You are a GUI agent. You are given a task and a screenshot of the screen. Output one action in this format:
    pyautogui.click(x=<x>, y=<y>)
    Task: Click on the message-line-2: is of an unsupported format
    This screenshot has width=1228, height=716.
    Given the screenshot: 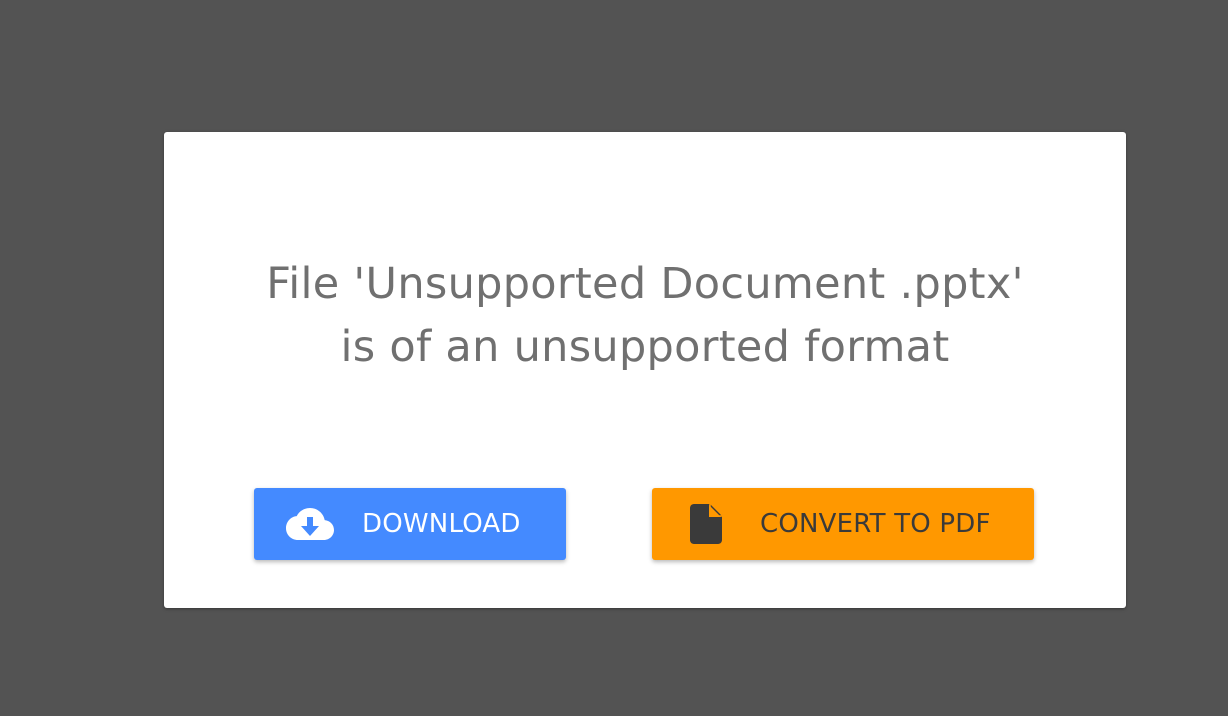 What is the action you would take?
    pyautogui.click(x=645, y=347)
    